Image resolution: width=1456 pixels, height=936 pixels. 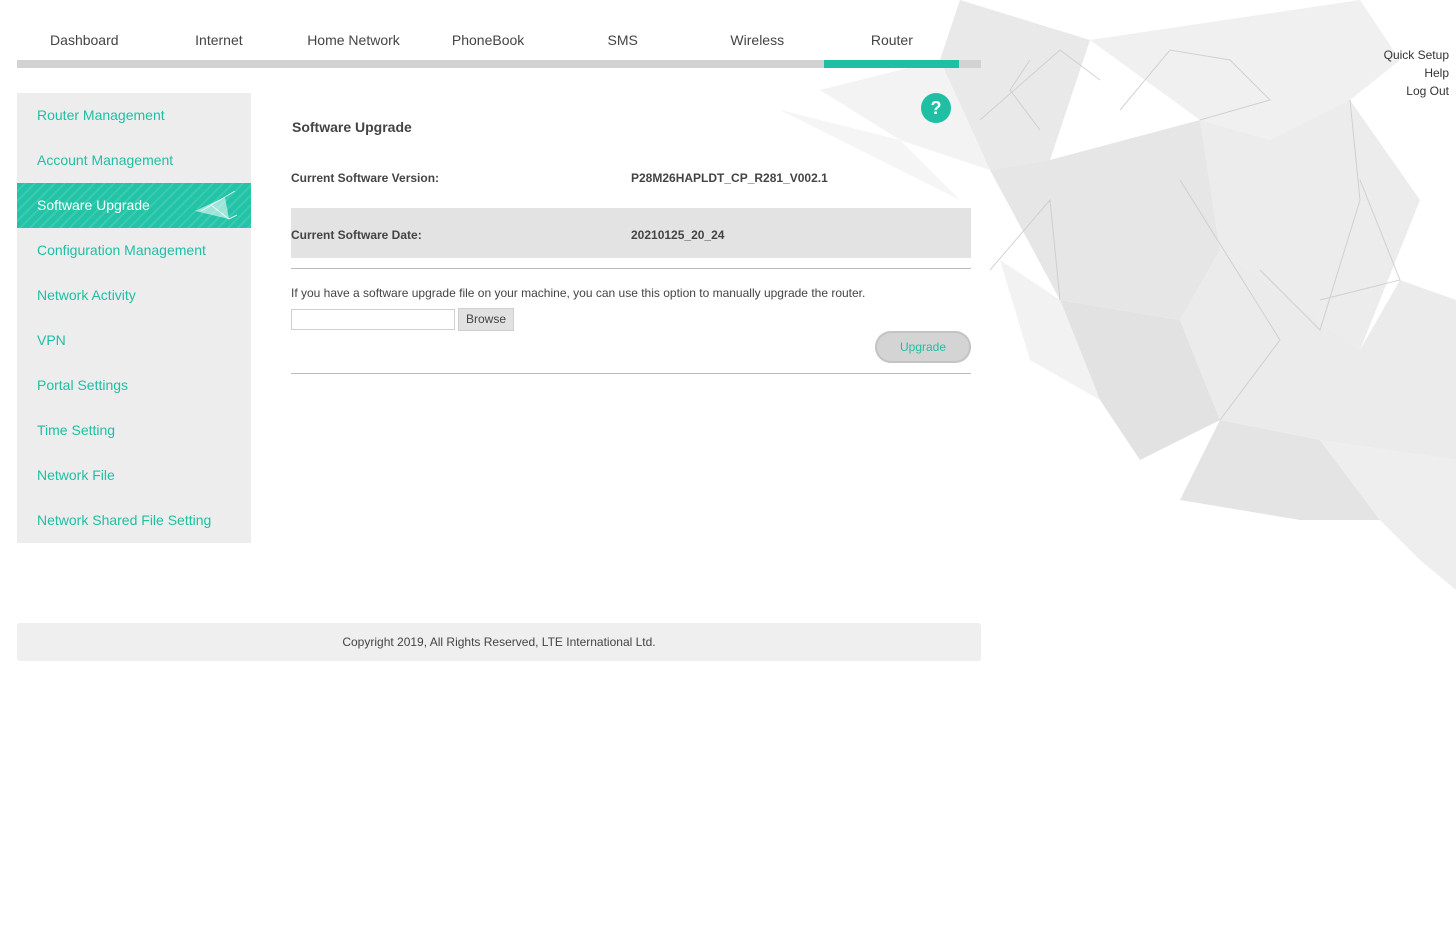 I want to click on active-item-decoration-icon, so click(x=216, y=205).